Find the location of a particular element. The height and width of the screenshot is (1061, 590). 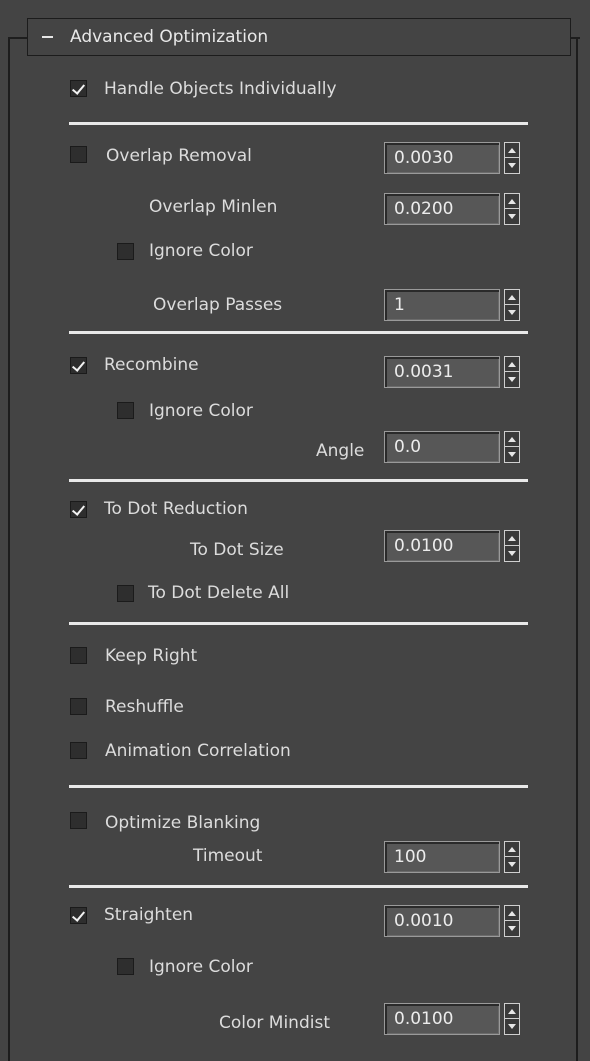

to-dot-size-spinner: 0.0100 is located at coordinates (456, 546).